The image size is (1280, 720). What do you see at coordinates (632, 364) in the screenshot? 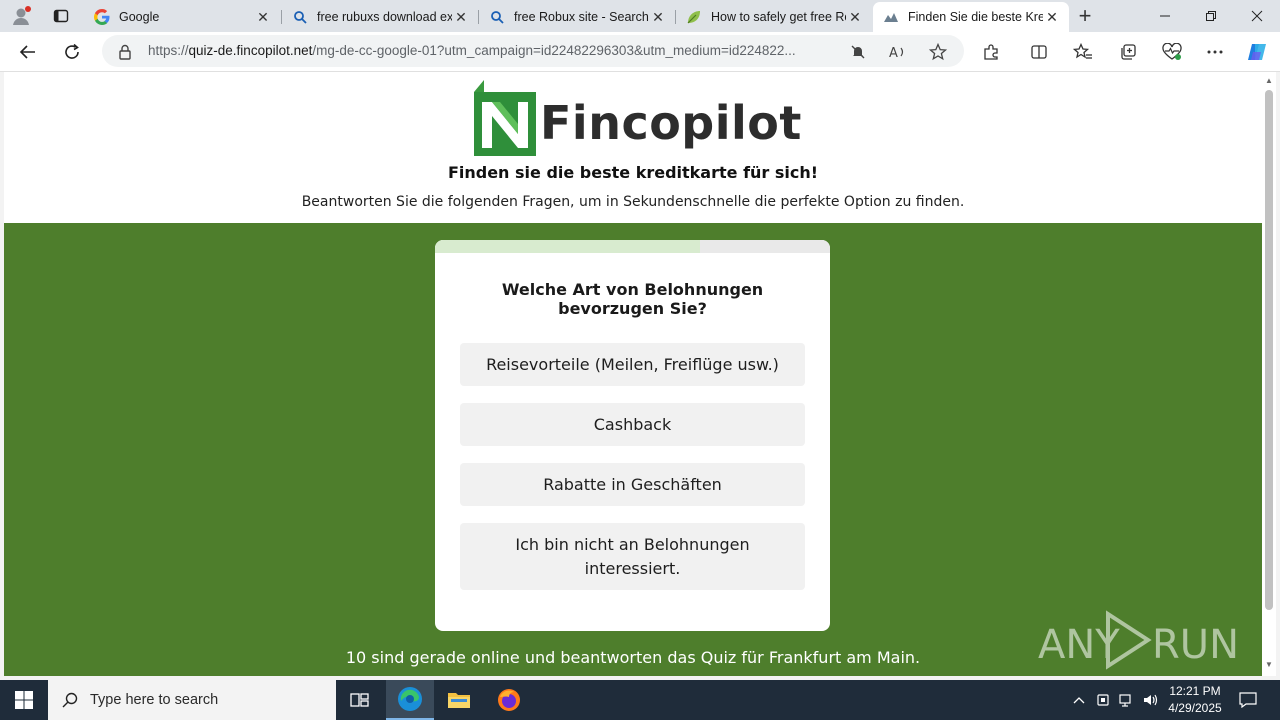
I see `option-travel-benefits: Reisevorteile (Meilen, Freiflüge usw.)` at bounding box center [632, 364].